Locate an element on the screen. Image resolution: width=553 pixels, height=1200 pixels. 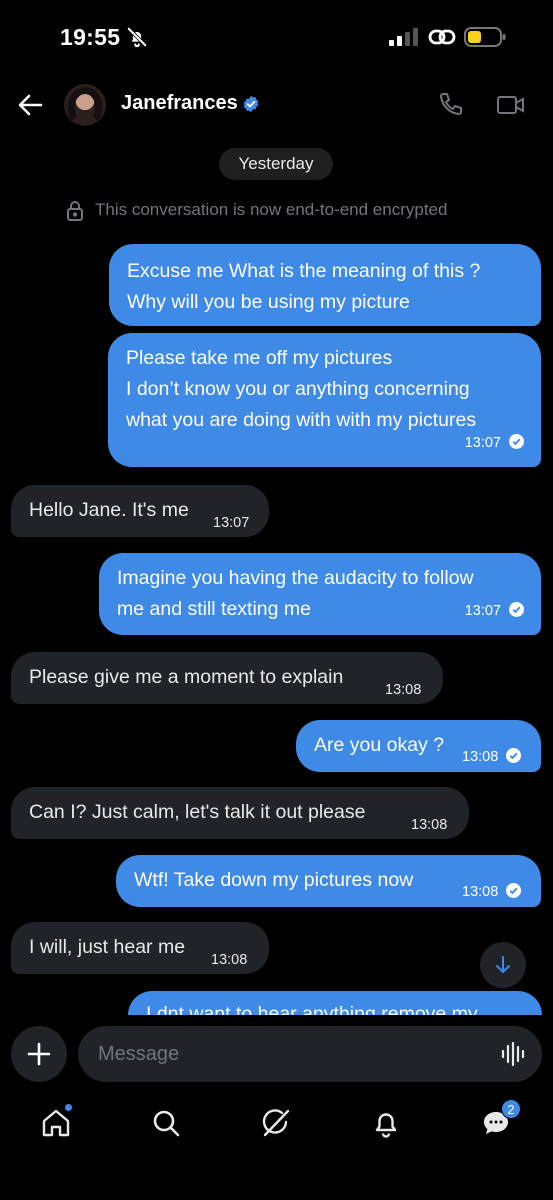
nav-messages: 2 is located at coordinates (500, 1119).